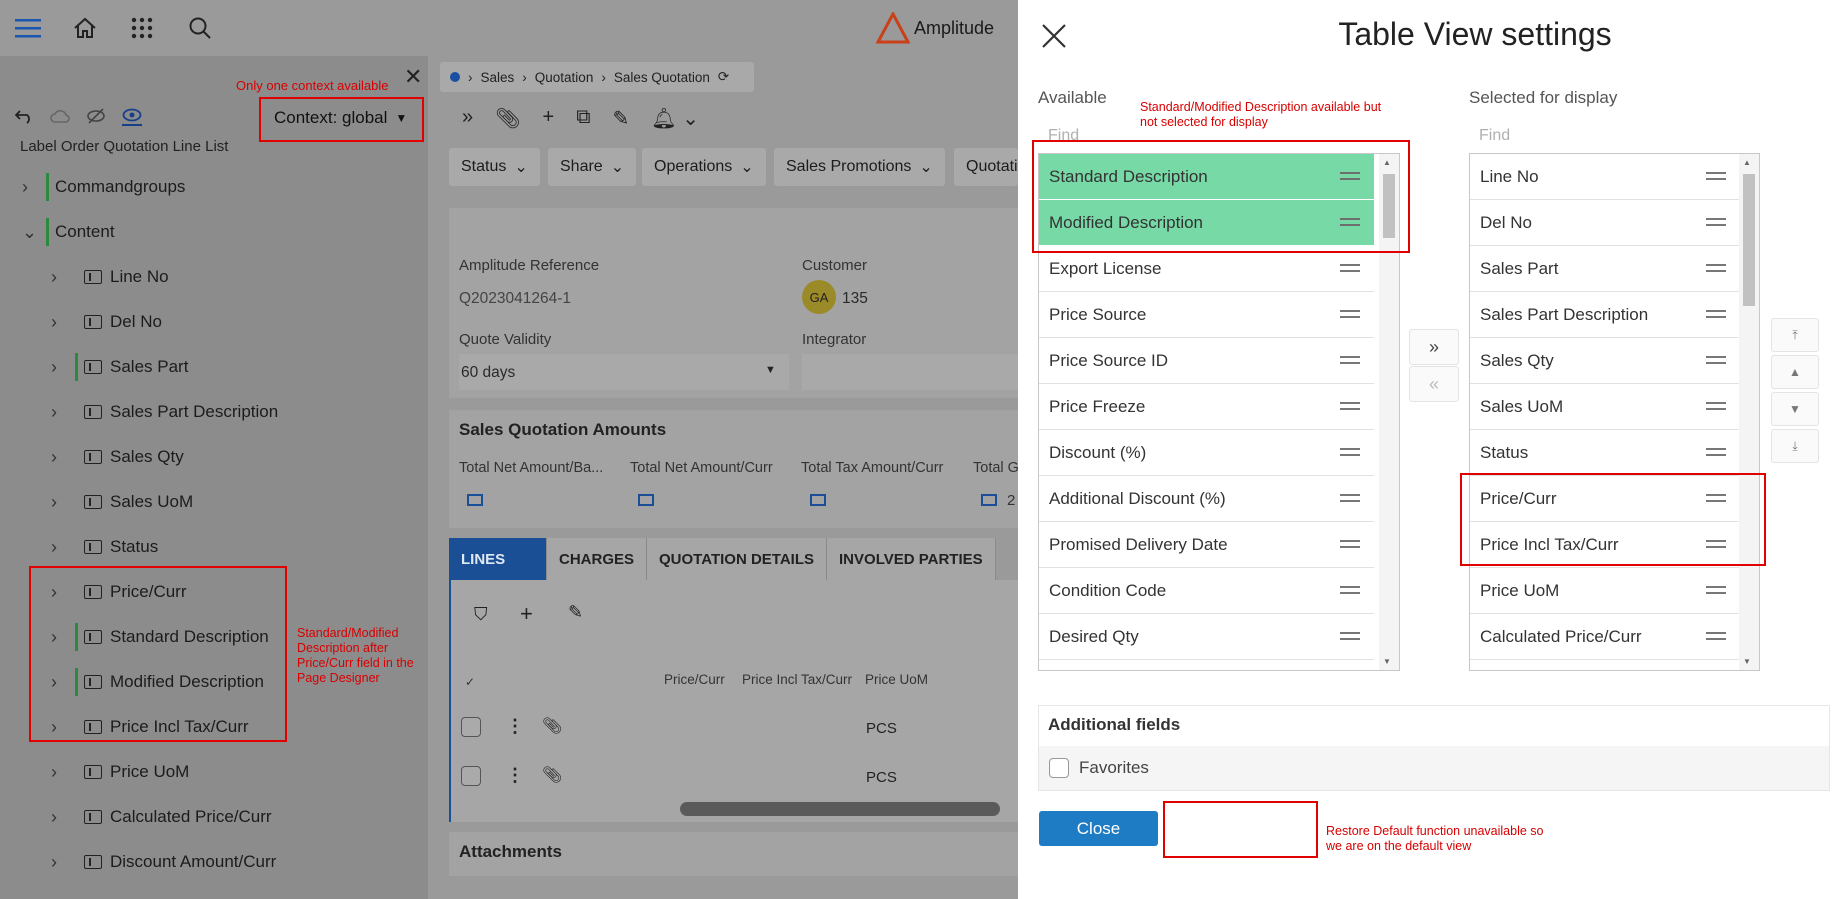 Image resolution: width=1847 pixels, height=899 pixels. What do you see at coordinates (1434, 768) in the screenshot?
I see `favorites-row: Favorites` at bounding box center [1434, 768].